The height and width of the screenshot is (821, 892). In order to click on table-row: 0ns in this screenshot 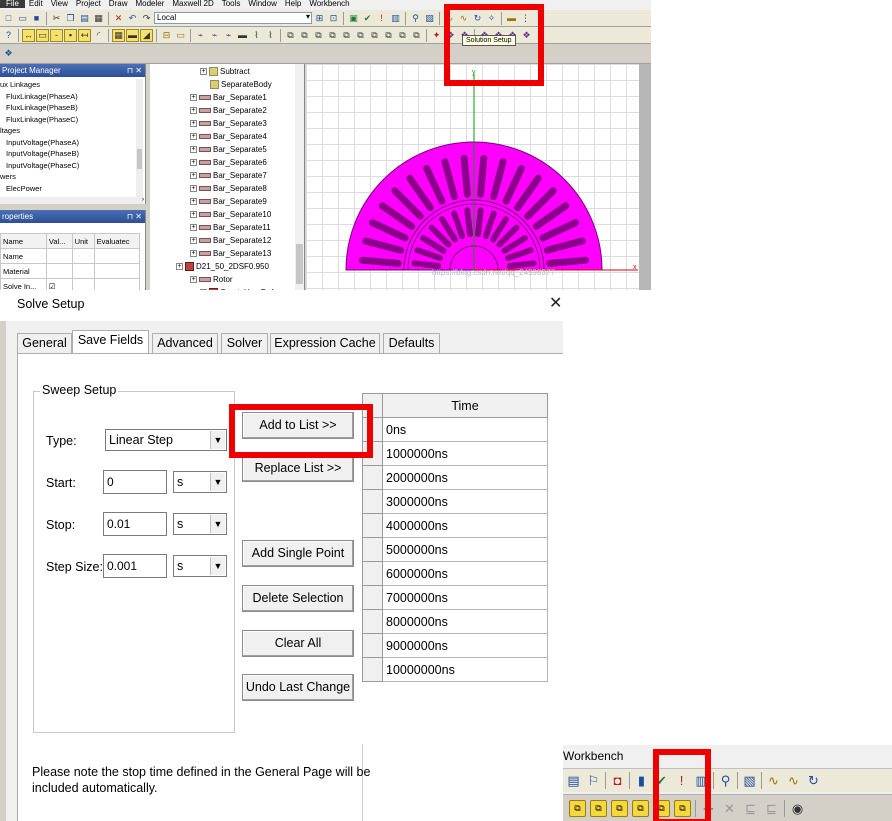, I will do `click(455, 429)`.